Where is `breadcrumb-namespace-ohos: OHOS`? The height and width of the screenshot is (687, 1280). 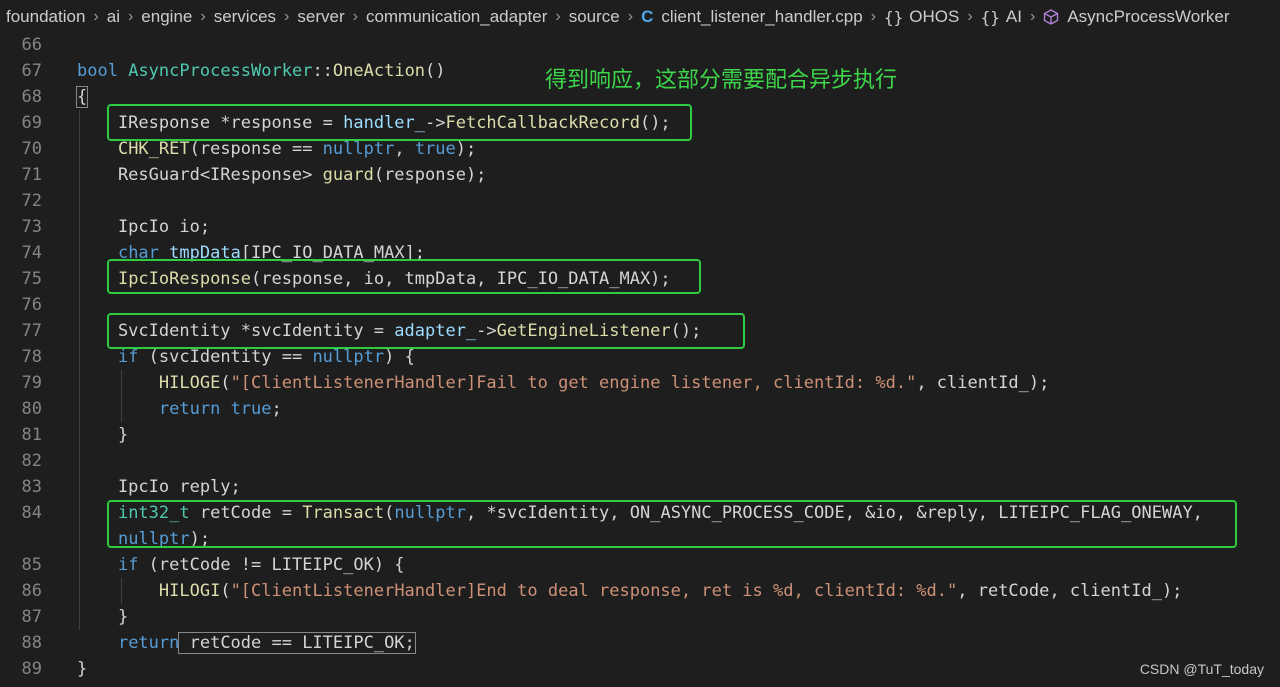
breadcrumb-namespace-ohos: OHOS is located at coordinates (934, 17).